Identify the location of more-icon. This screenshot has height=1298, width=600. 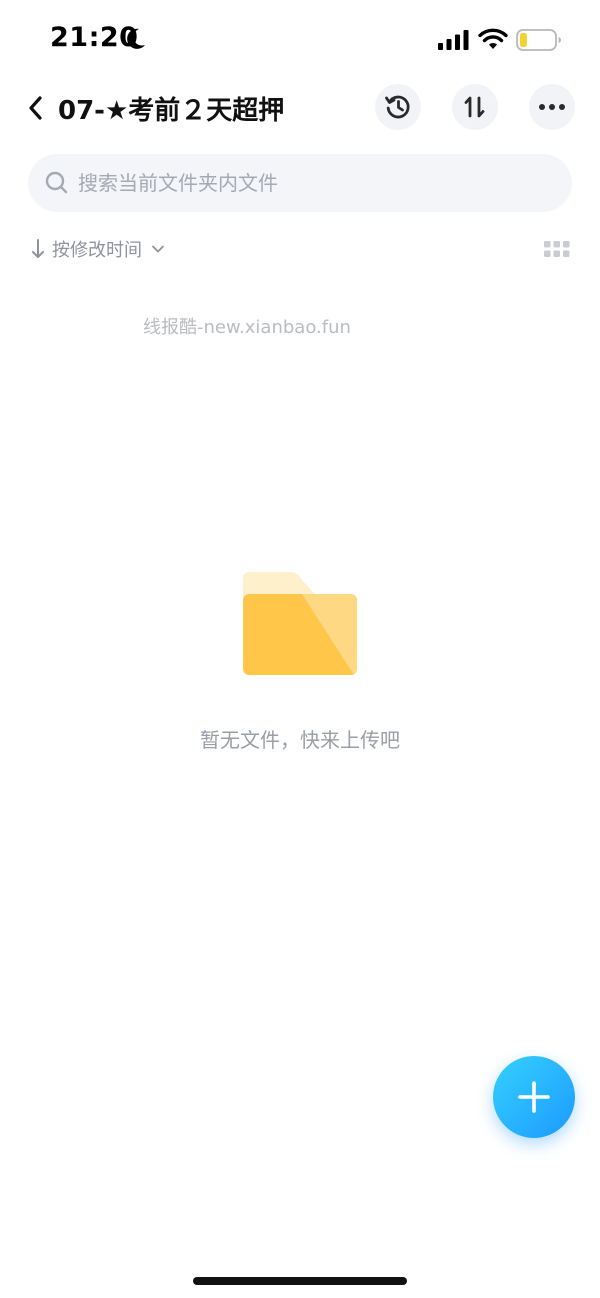
(552, 107).